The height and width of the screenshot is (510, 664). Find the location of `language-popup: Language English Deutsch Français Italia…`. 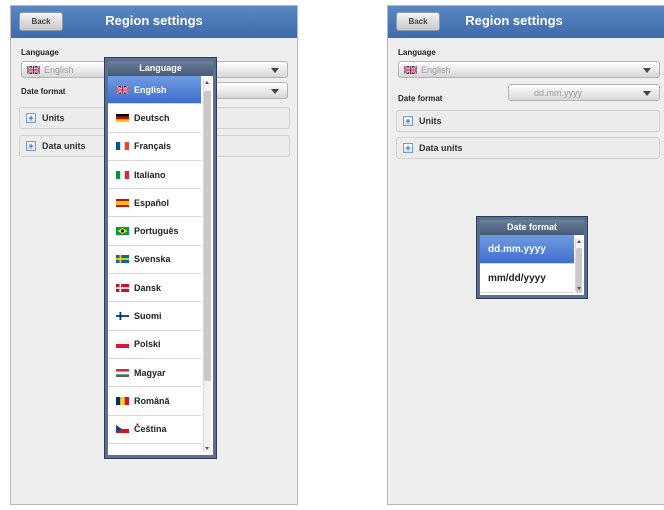

language-popup: Language English Deutsch Français Italia… is located at coordinates (160, 258).